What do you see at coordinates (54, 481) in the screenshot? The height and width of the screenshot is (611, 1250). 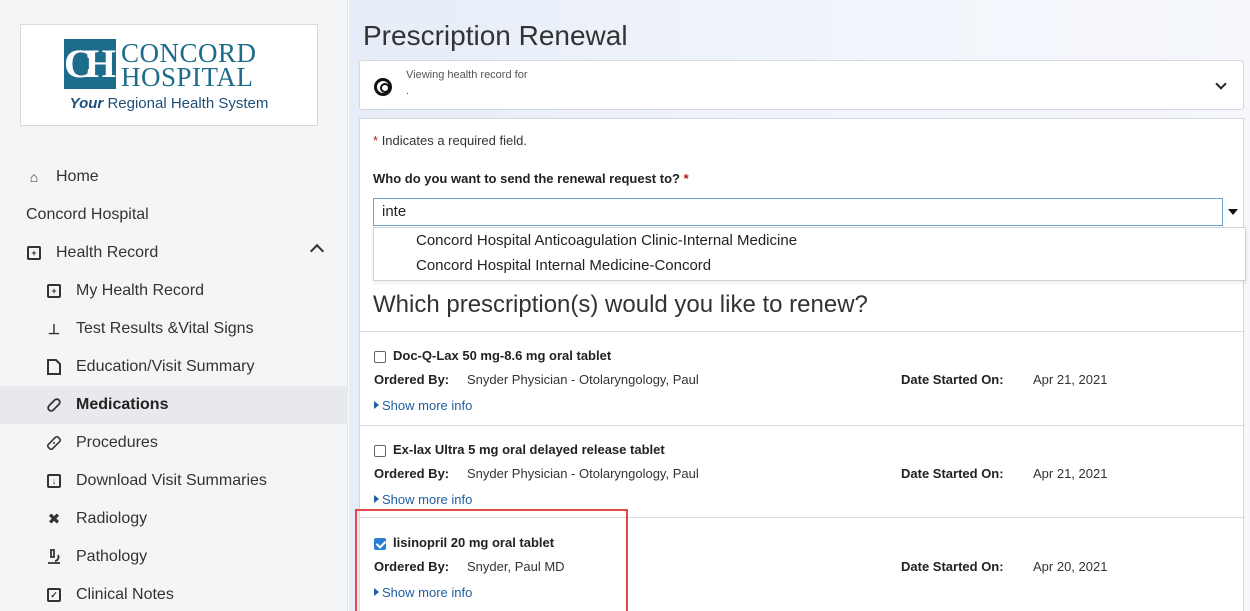 I see `download-icon: ↓` at bounding box center [54, 481].